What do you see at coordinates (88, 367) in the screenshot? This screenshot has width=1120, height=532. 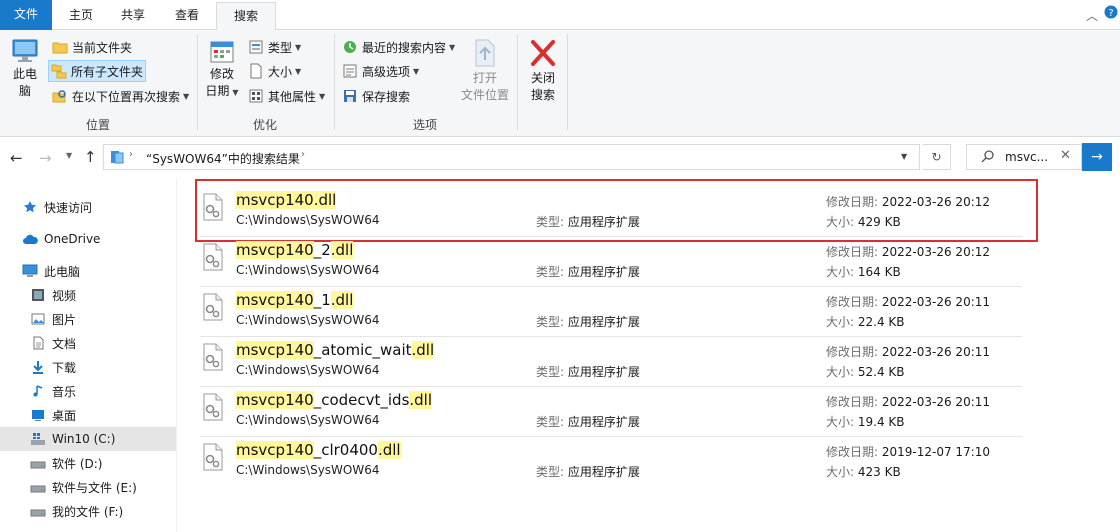 I see `nav-item: 下载` at bounding box center [88, 367].